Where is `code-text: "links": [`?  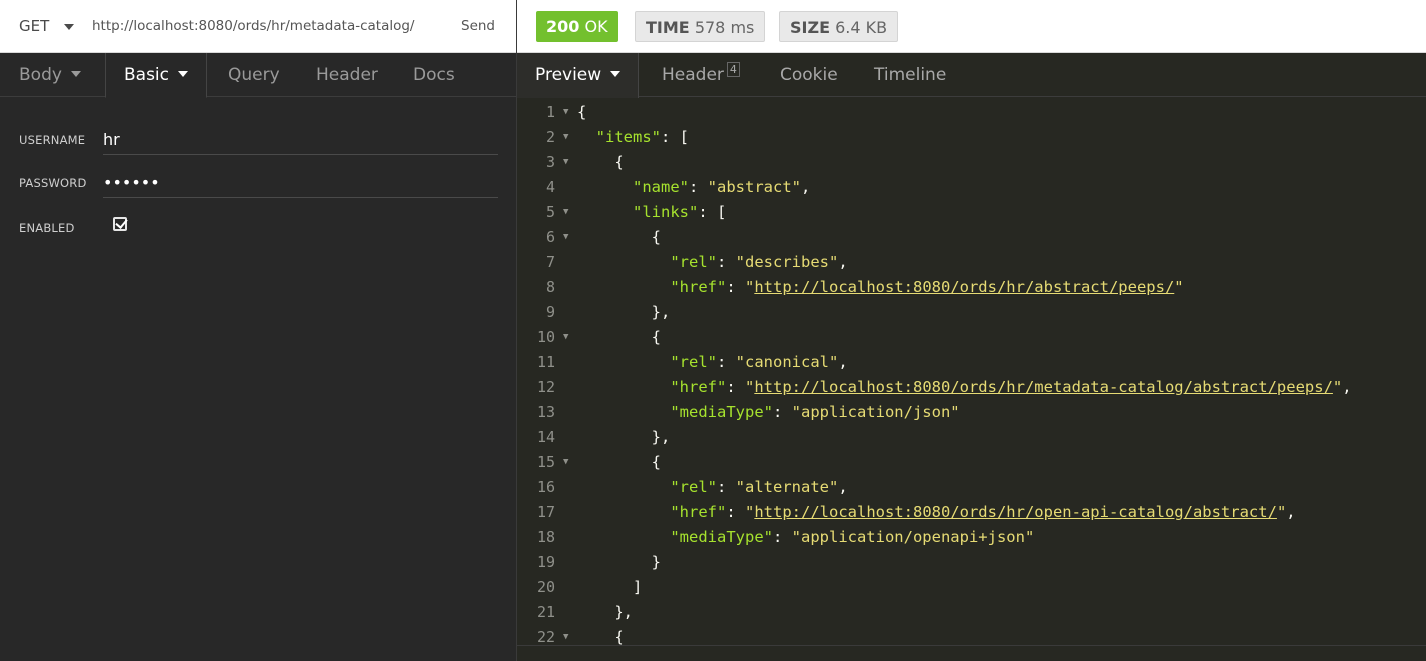 code-text: "links": [ is located at coordinates (651, 212).